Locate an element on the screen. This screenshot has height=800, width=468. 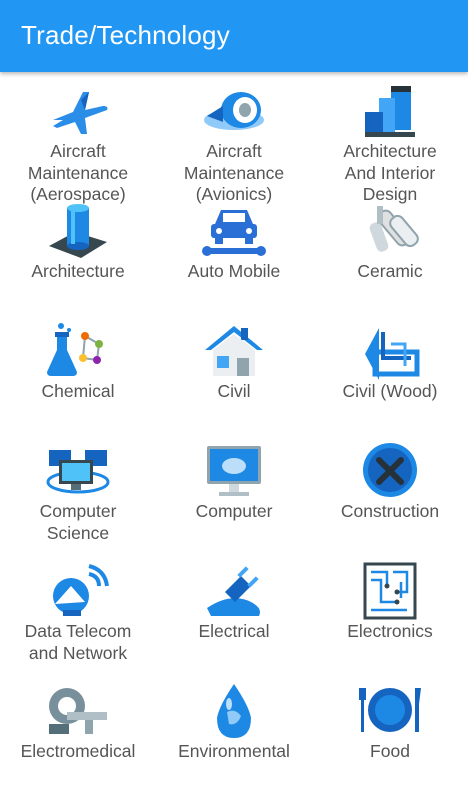
monitor-icon is located at coordinates (234, 471).